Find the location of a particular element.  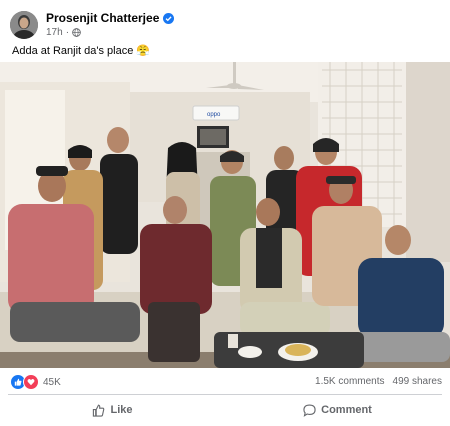

comments-count: 1.5K comments is located at coordinates (349, 381).